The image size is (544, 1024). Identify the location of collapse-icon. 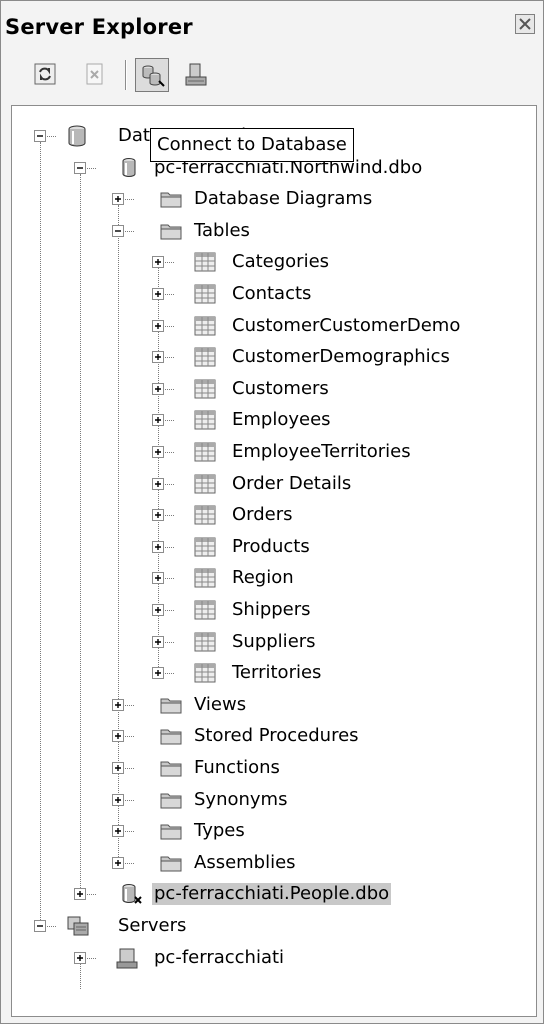
(40, 926).